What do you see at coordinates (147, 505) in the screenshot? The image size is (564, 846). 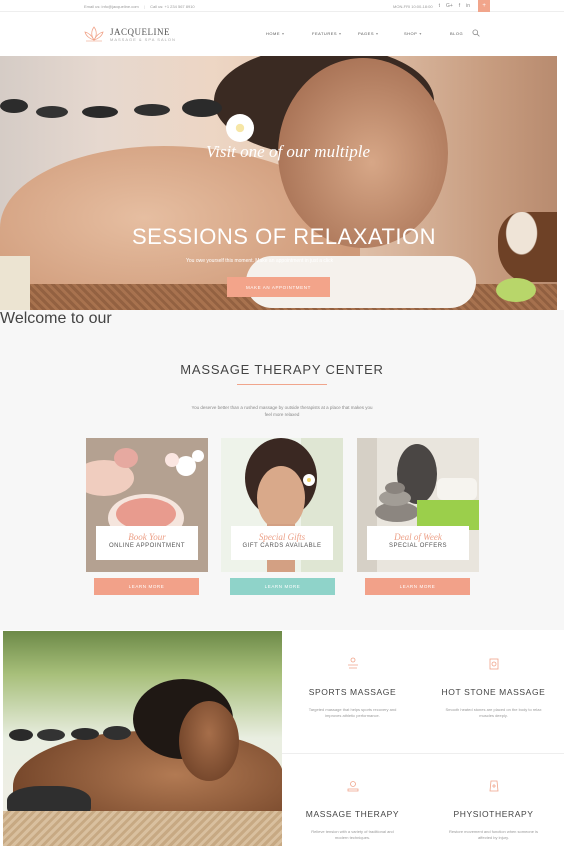 I see `card-online-appointment: Book Your ONLINE APPOINTMENT` at bounding box center [147, 505].